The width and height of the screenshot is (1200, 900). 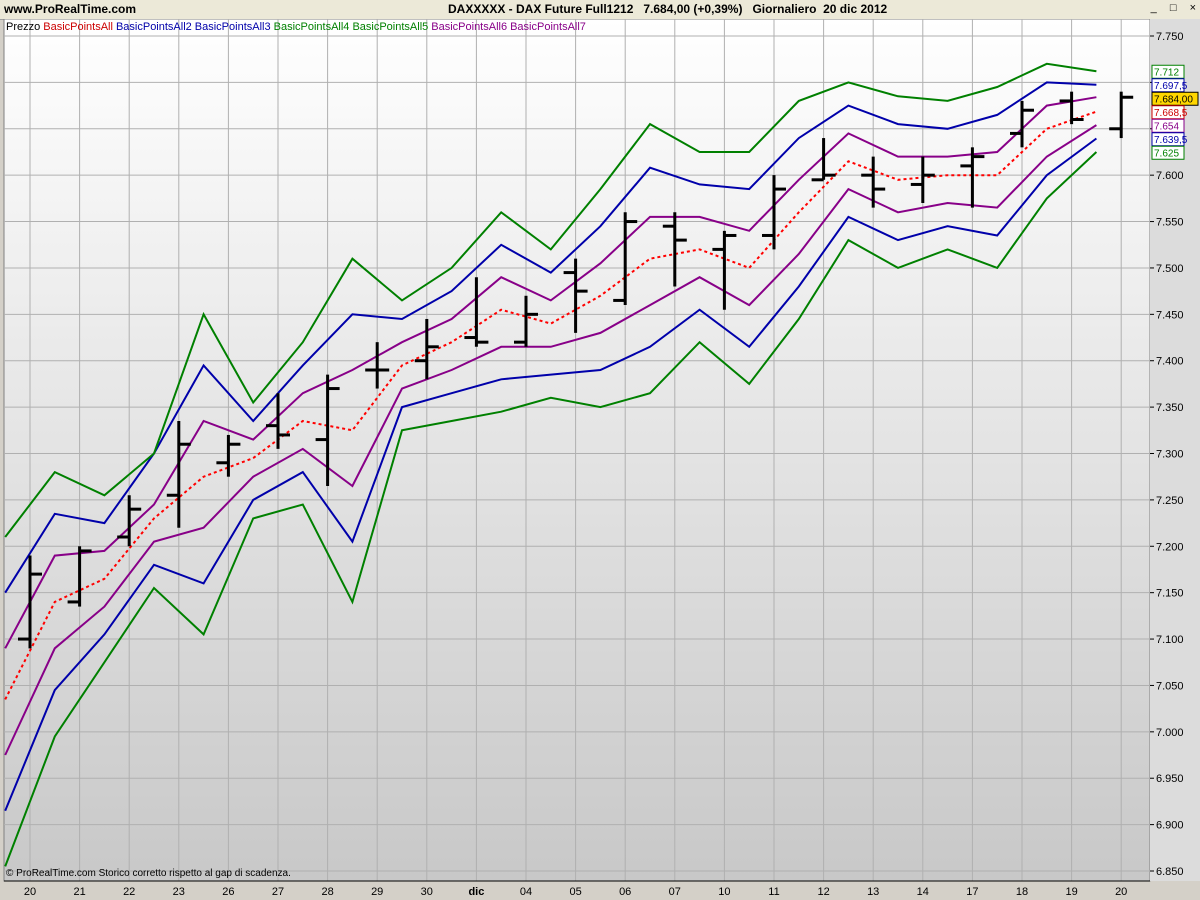 What do you see at coordinates (1170, 594) in the screenshot?
I see `y-tick-label: 7.150` at bounding box center [1170, 594].